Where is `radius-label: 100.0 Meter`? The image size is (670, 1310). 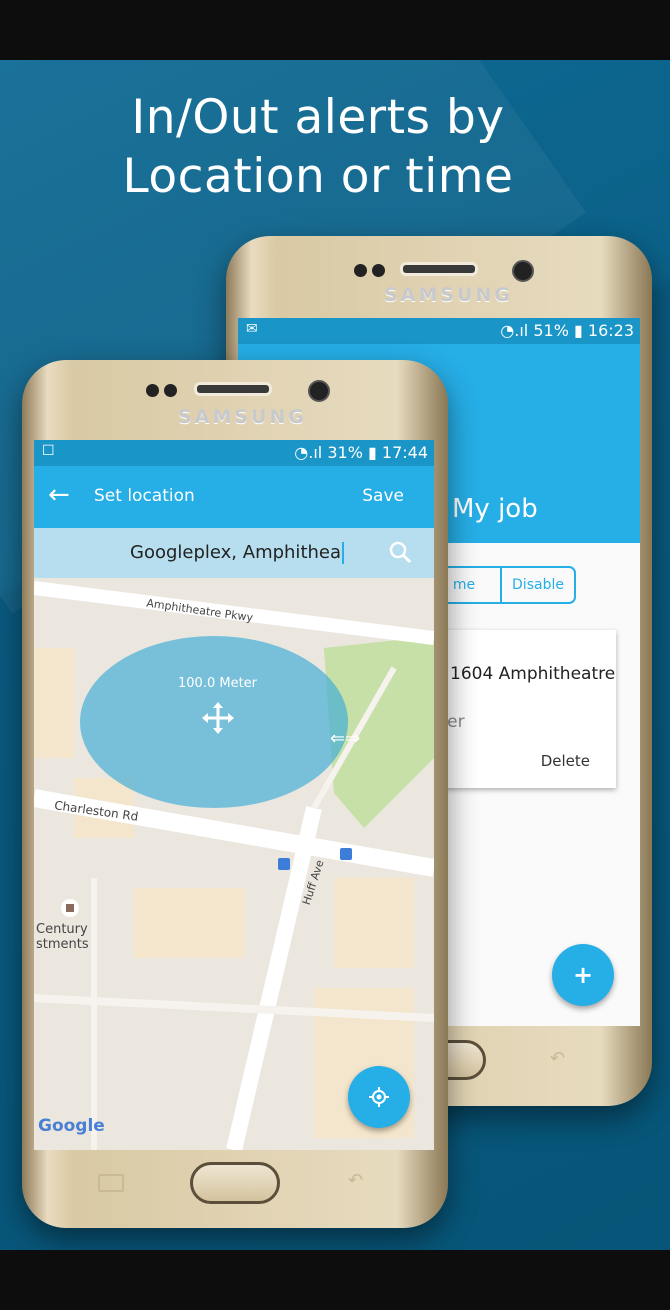 radius-label: 100.0 Meter is located at coordinates (218, 683).